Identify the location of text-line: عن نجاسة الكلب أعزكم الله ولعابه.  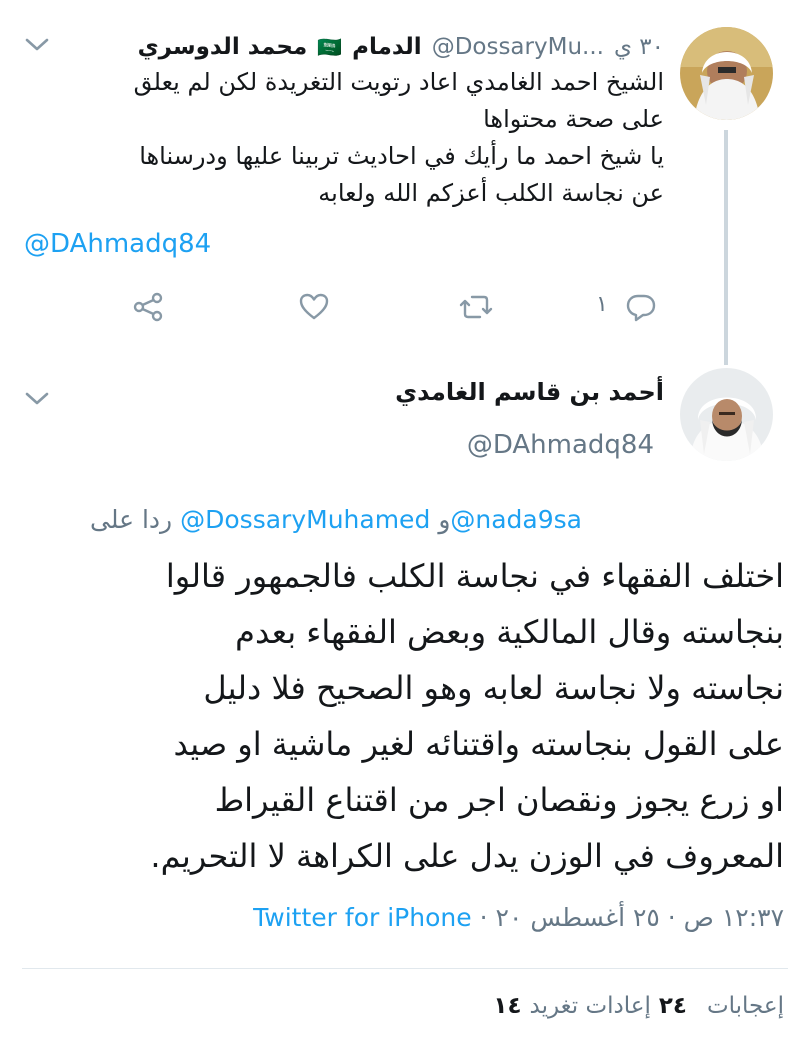
(491, 193).